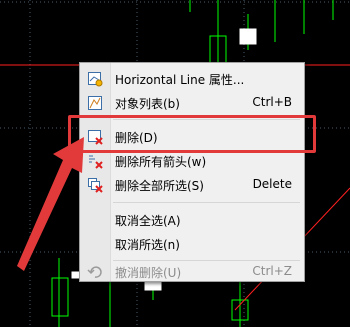 The height and width of the screenshot is (327, 350). I want to click on menu-item-label: 撤消删除(U), so click(148, 273).